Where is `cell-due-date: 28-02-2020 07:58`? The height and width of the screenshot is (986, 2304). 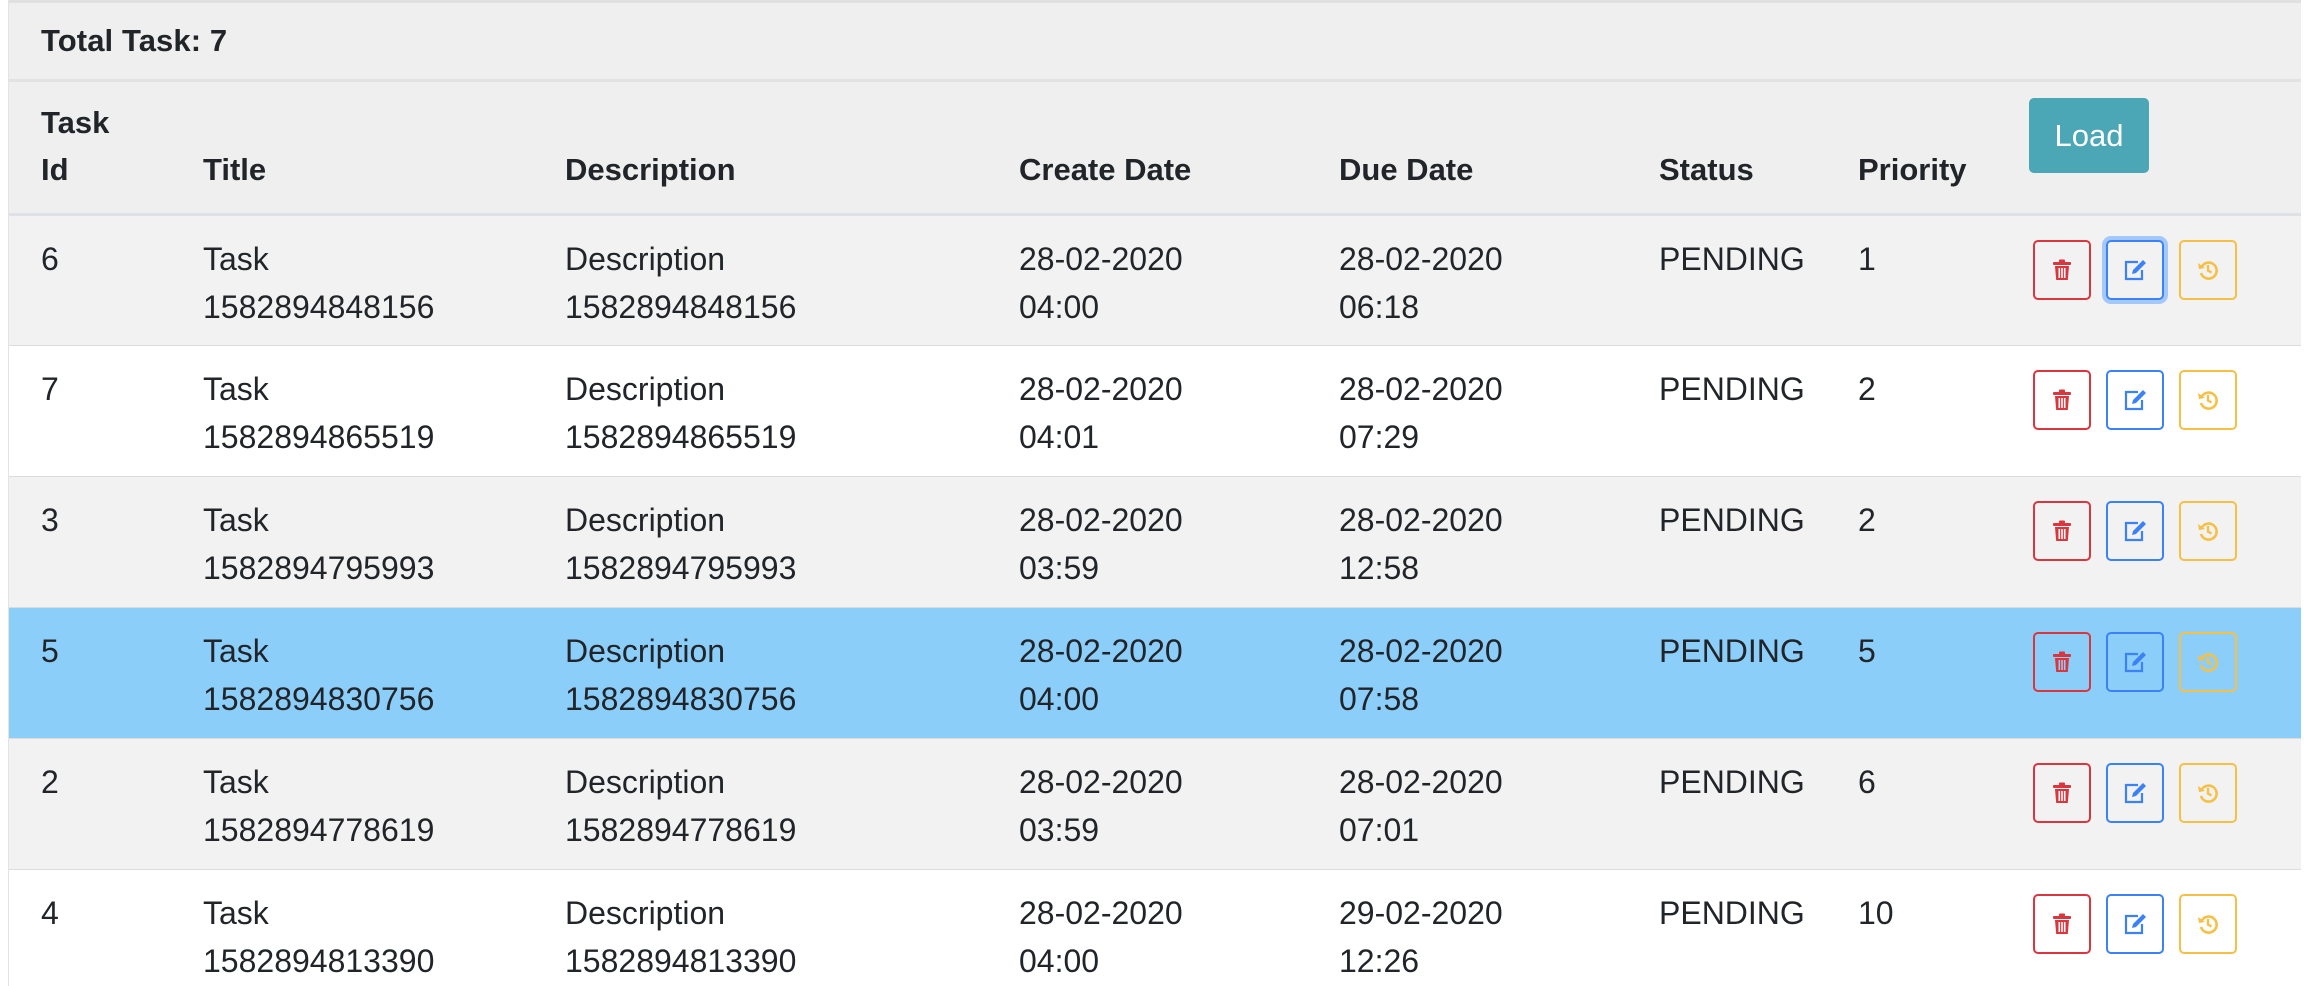
cell-due-date: 28-02-2020 07:58 is located at coordinates (1467, 672).